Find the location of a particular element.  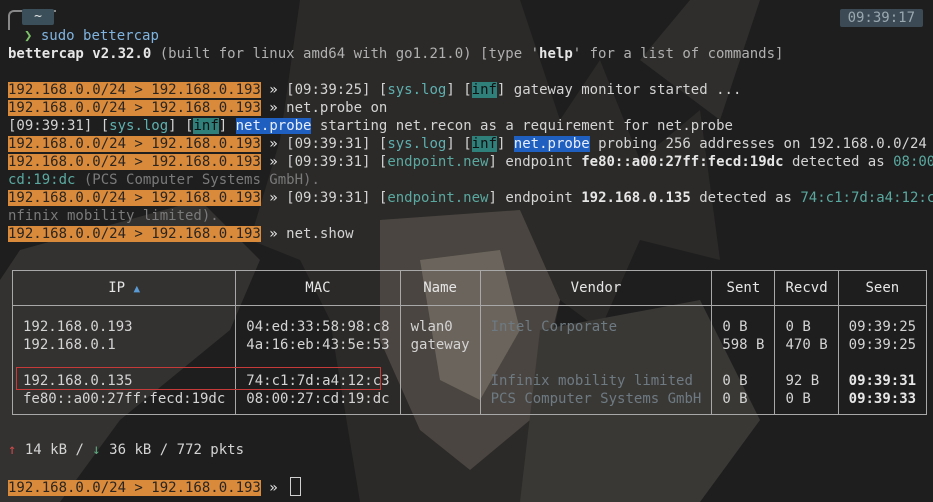

column-header-ip: IP ▲ is located at coordinates (124, 288).